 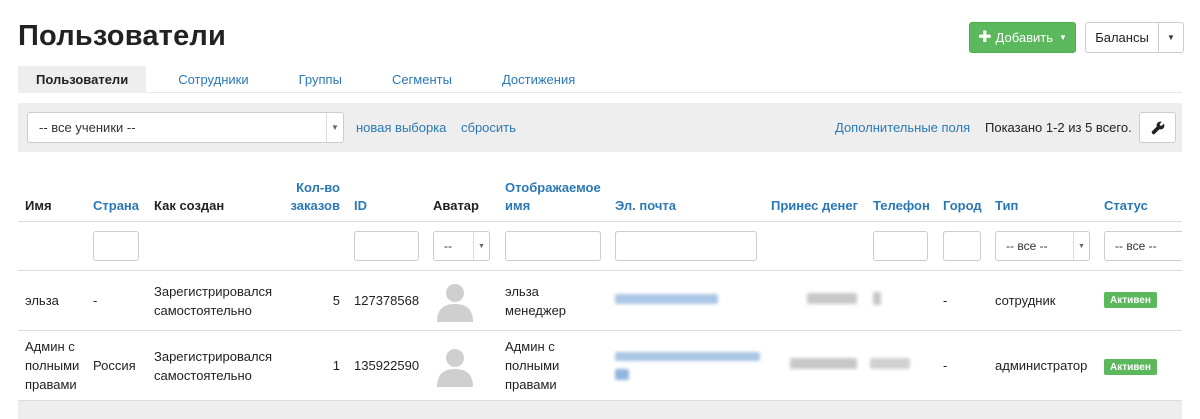 I want to click on avatar-filter-value: --, so click(x=448, y=246).